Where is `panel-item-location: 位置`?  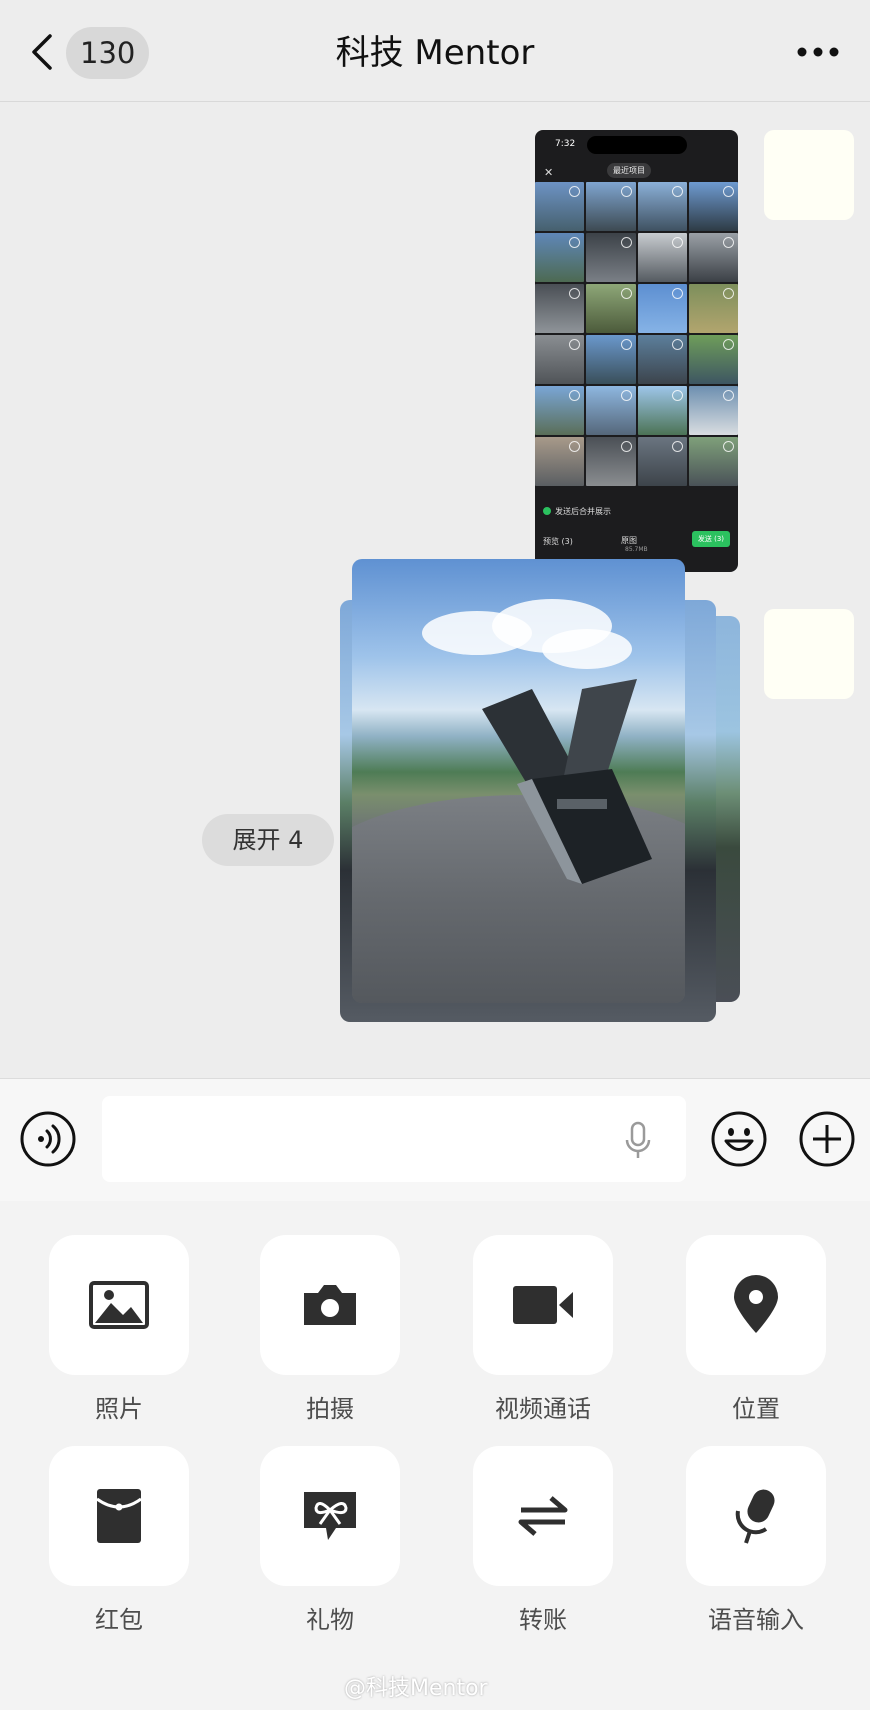
panel-item-location: 位置 is located at coordinates (756, 1312).